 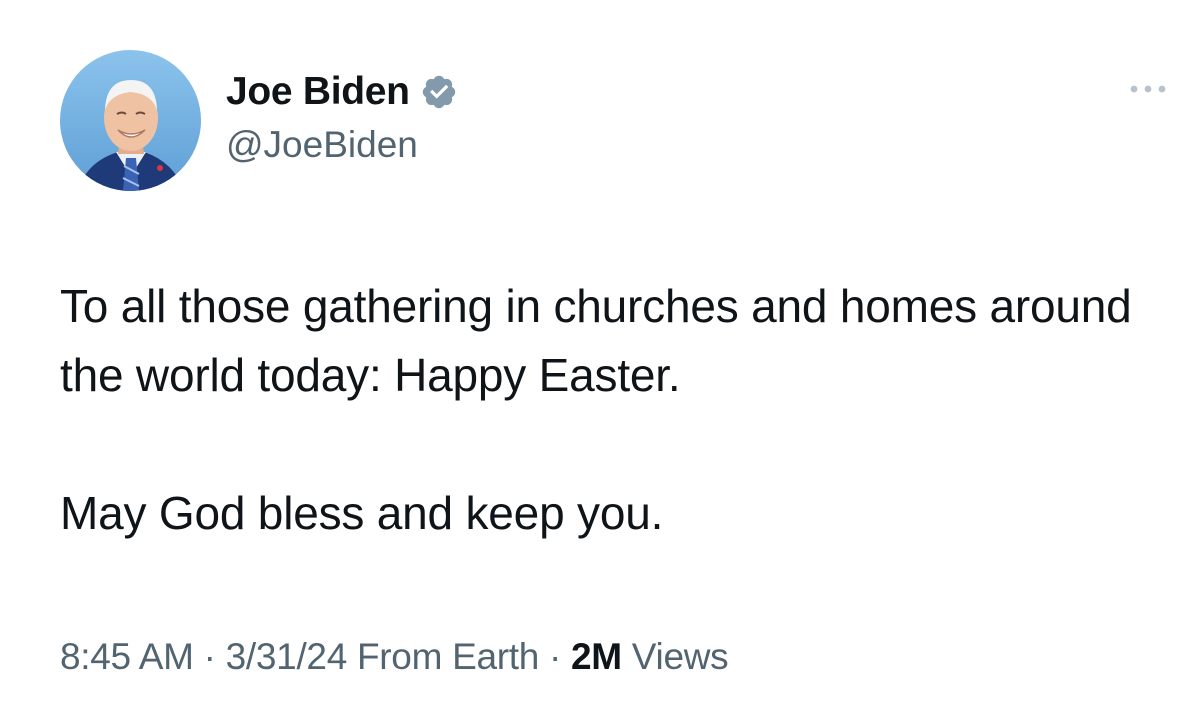 What do you see at coordinates (287, 656) in the screenshot?
I see `tweet-date: 3/31/24` at bounding box center [287, 656].